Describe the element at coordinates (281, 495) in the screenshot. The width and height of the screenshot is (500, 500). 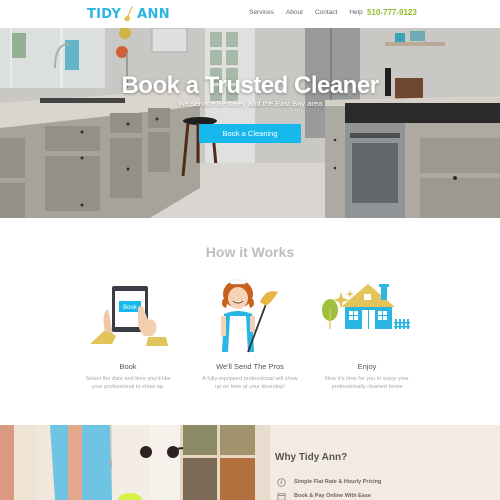
I see `calendar-icon` at that location.